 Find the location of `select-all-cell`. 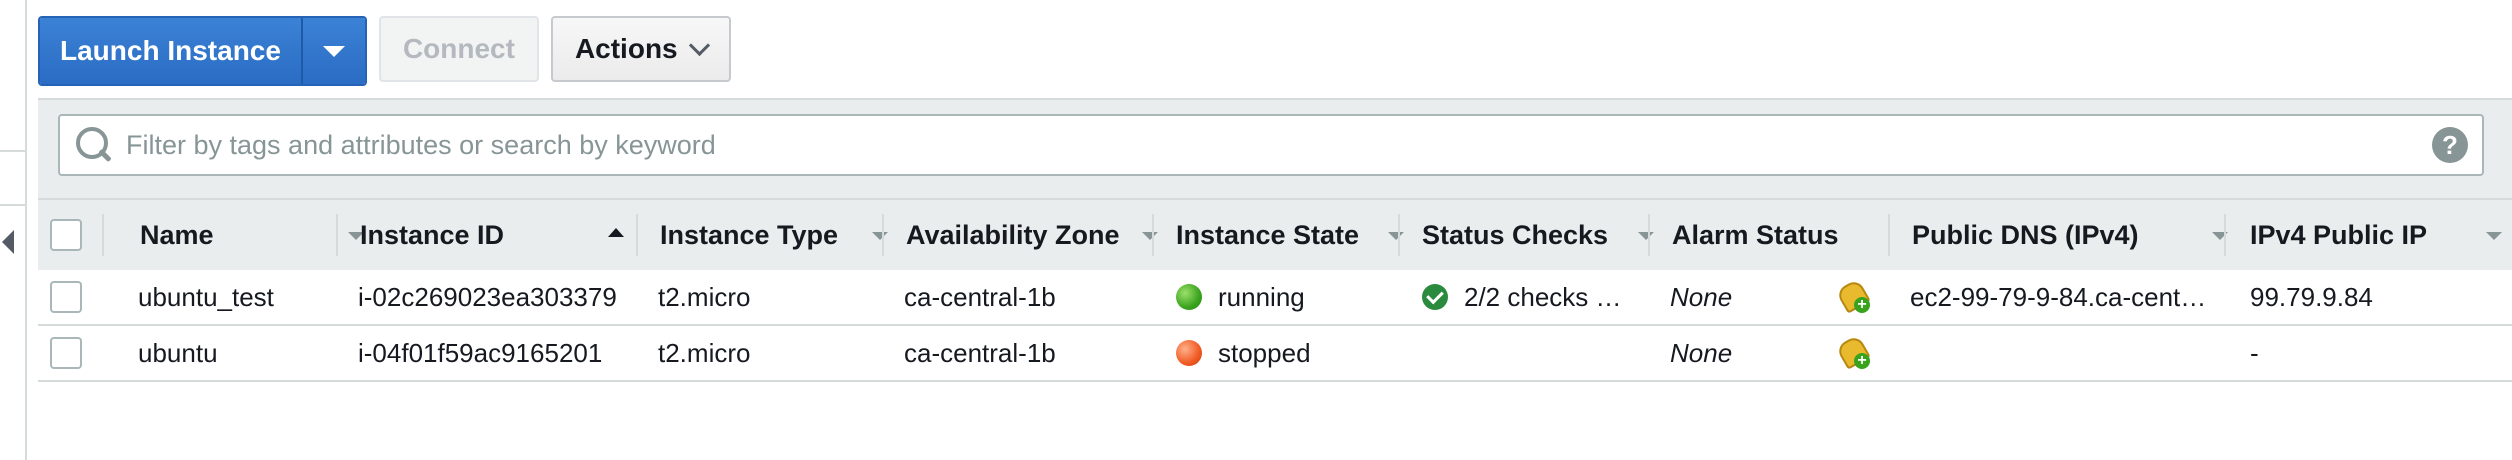

select-all-cell is located at coordinates (66, 235).